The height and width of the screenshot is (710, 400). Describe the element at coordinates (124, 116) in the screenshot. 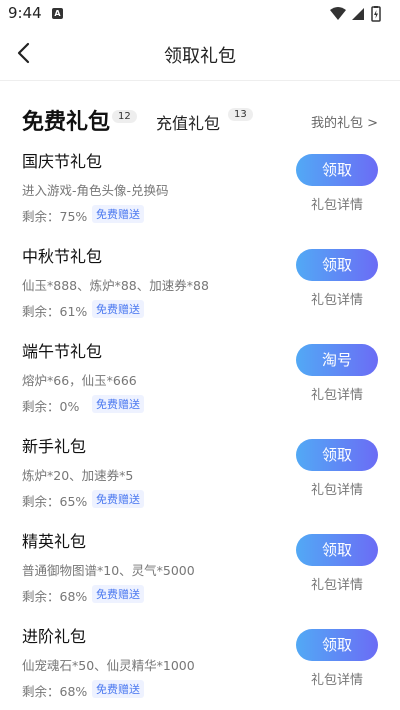

I see `tab-free-count: 12` at that location.